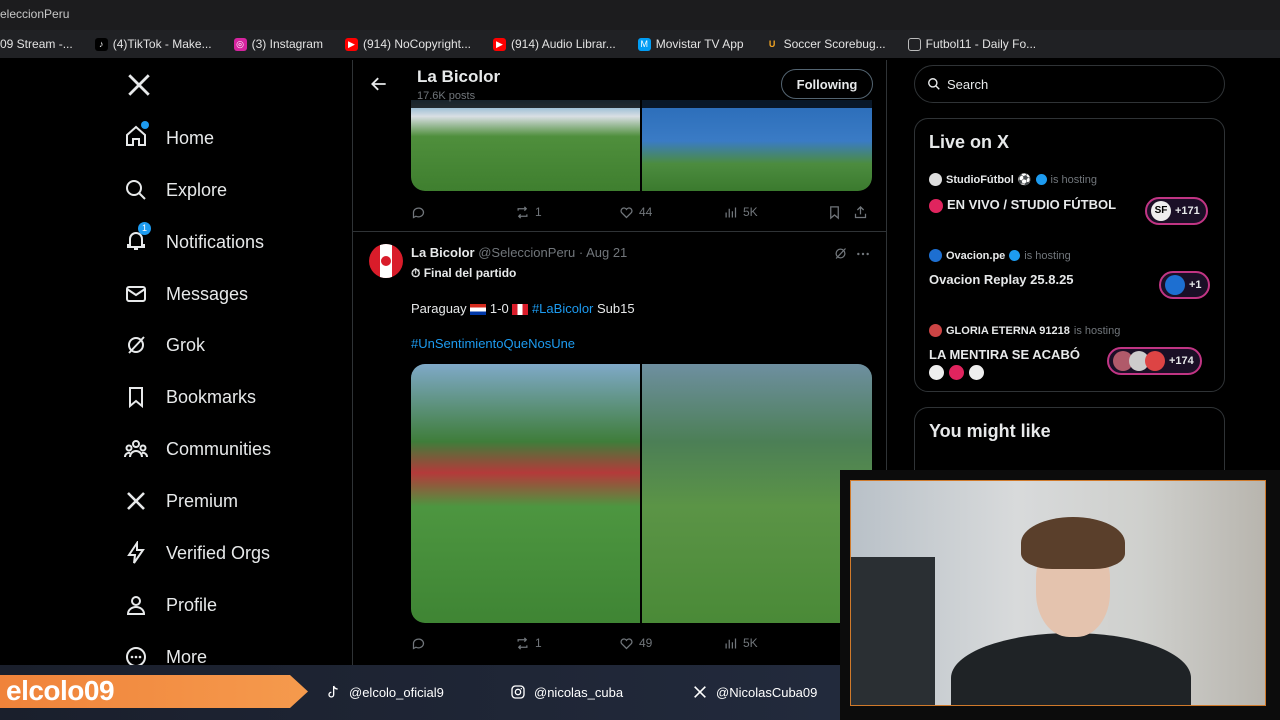 The height and width of the screenshot is (720, 1280). I want to click on live-host-line: Ovacion.pe is hosting, so click(1000, 255).